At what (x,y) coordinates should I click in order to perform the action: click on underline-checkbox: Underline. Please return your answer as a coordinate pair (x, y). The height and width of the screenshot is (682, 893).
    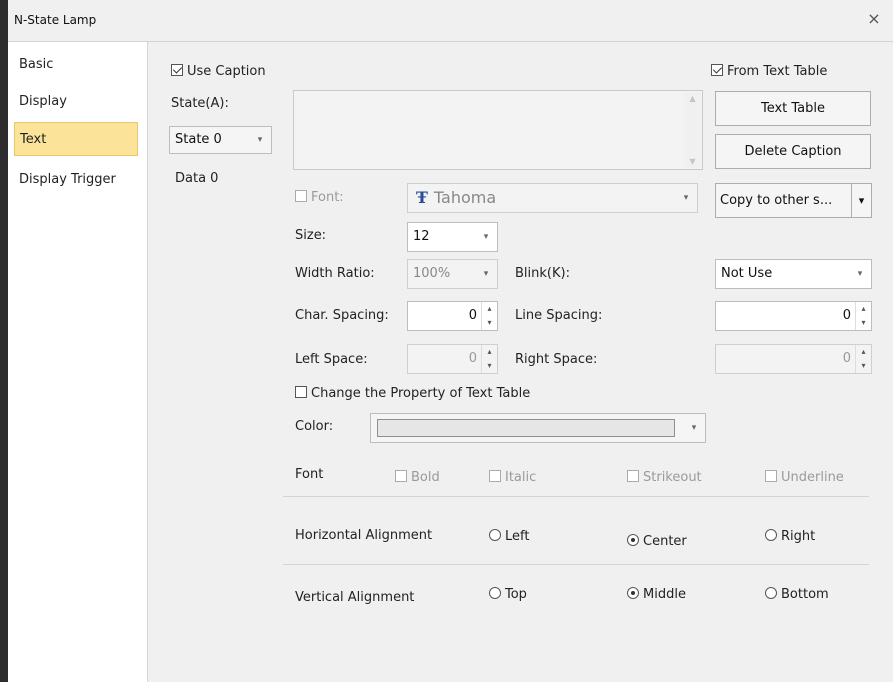
    Looking at the image, I should click on (804, 477).